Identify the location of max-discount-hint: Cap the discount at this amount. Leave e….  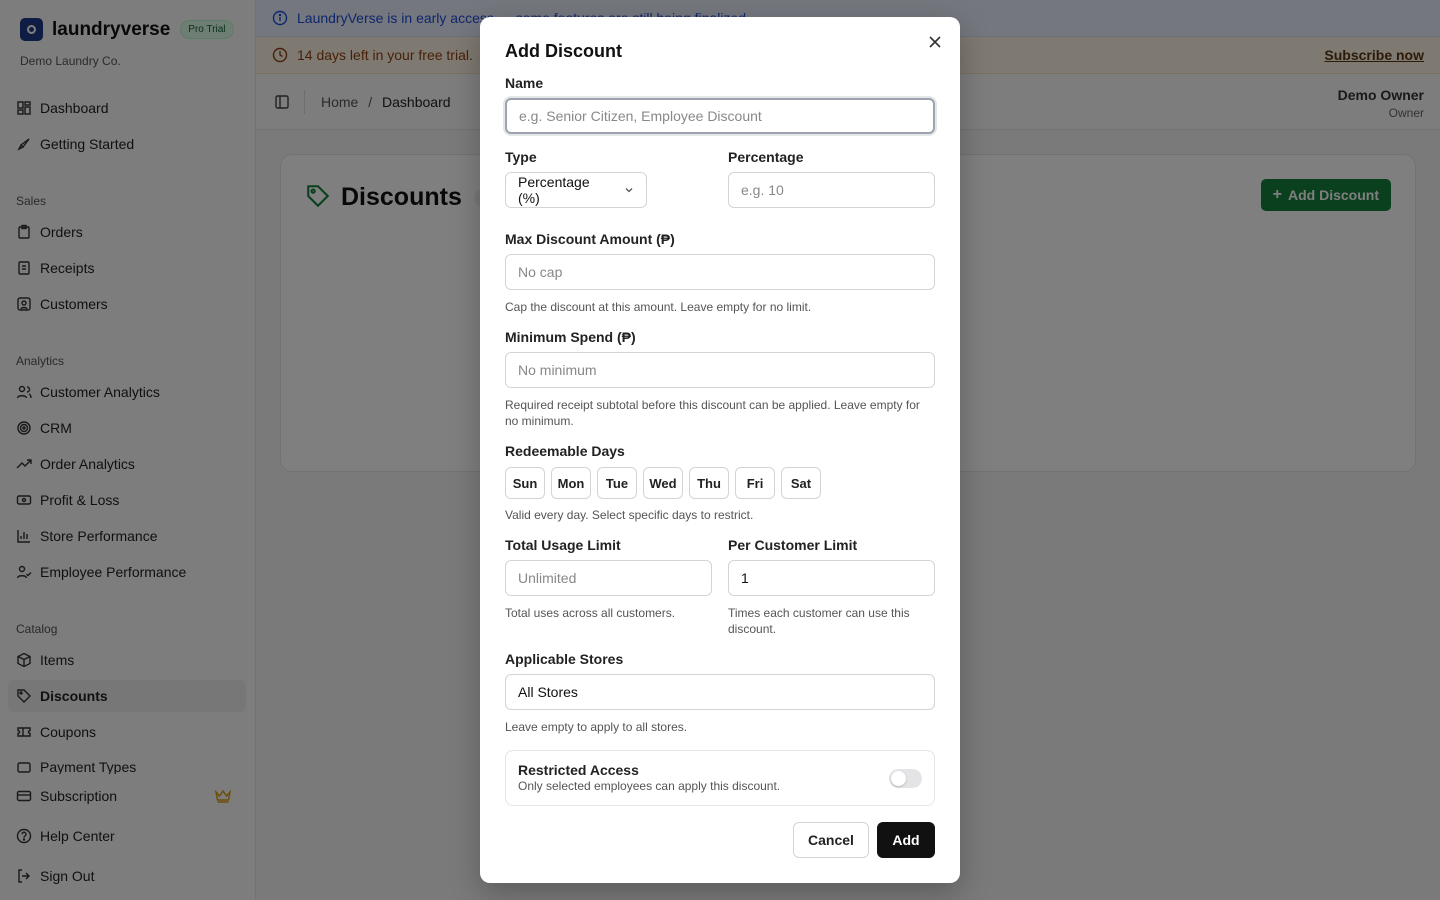
(658, 307).